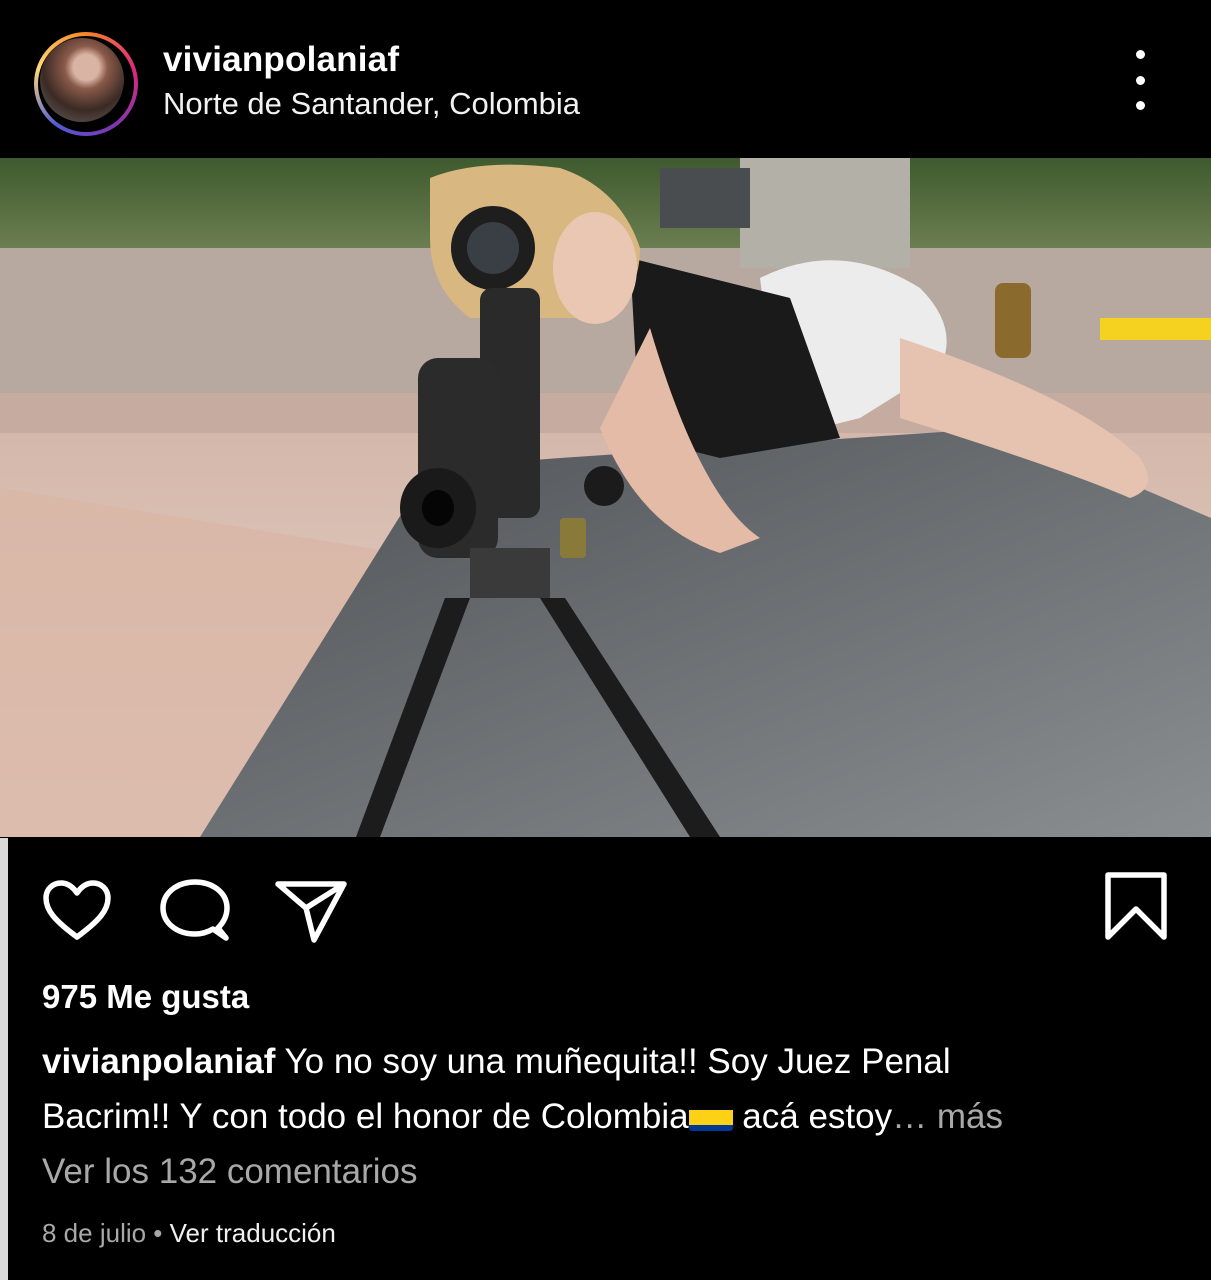 The image size is (1211, 1280). Describe the element at coordinates (195, 911) in the screenshot. I see `comment-icon` at that location.